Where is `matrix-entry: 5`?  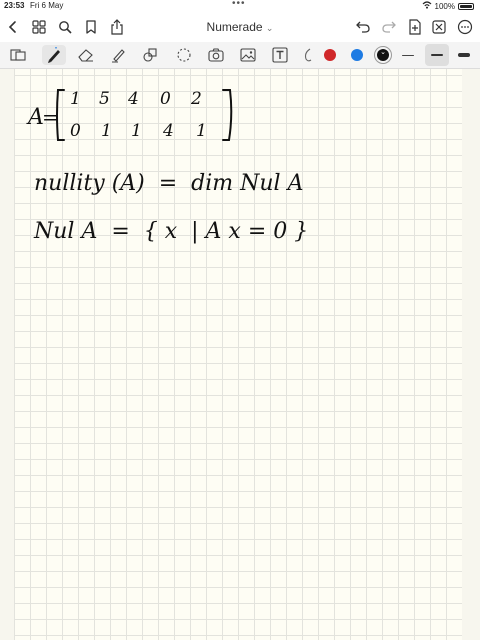
matrix-entry: 5 is located at coordinates (104, 99).